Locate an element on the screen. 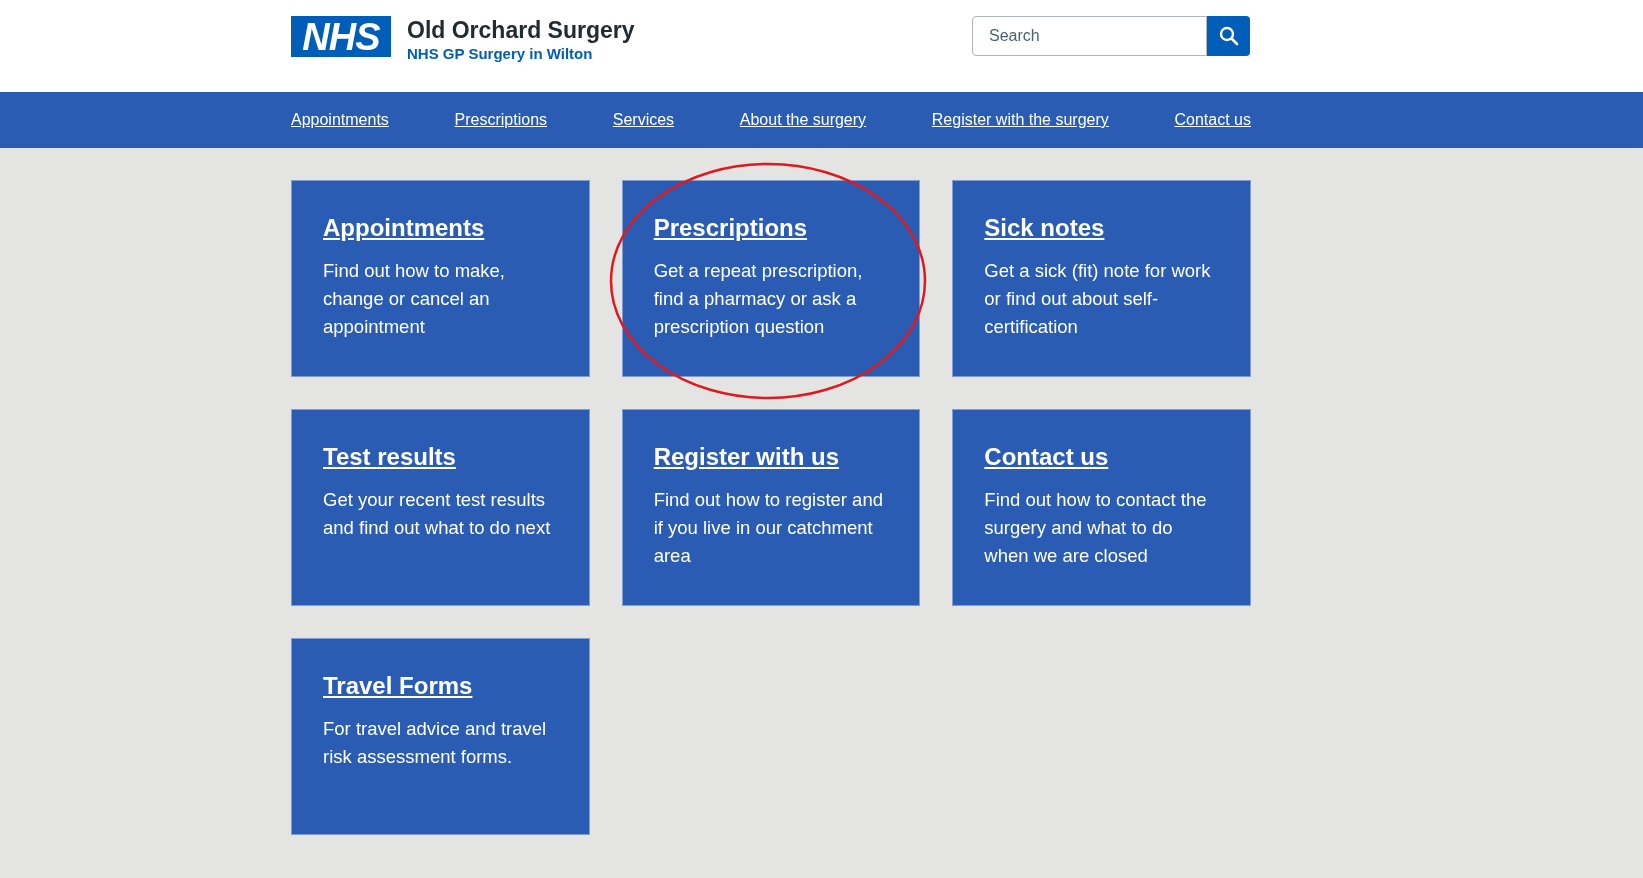  search-button is located at coordinates (1228, 36).